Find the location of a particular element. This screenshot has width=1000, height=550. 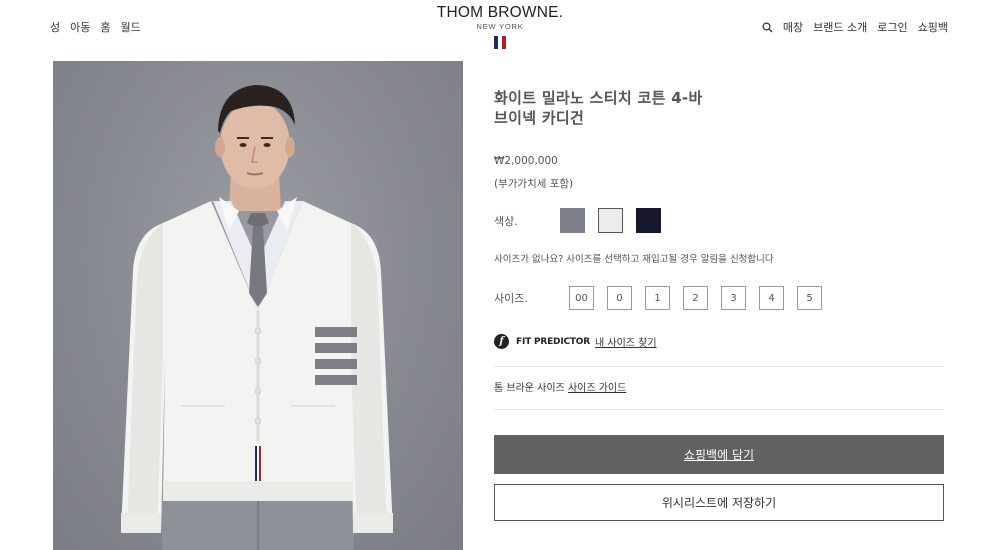

color-selector: 색상. is located at coordinates (584, 220).